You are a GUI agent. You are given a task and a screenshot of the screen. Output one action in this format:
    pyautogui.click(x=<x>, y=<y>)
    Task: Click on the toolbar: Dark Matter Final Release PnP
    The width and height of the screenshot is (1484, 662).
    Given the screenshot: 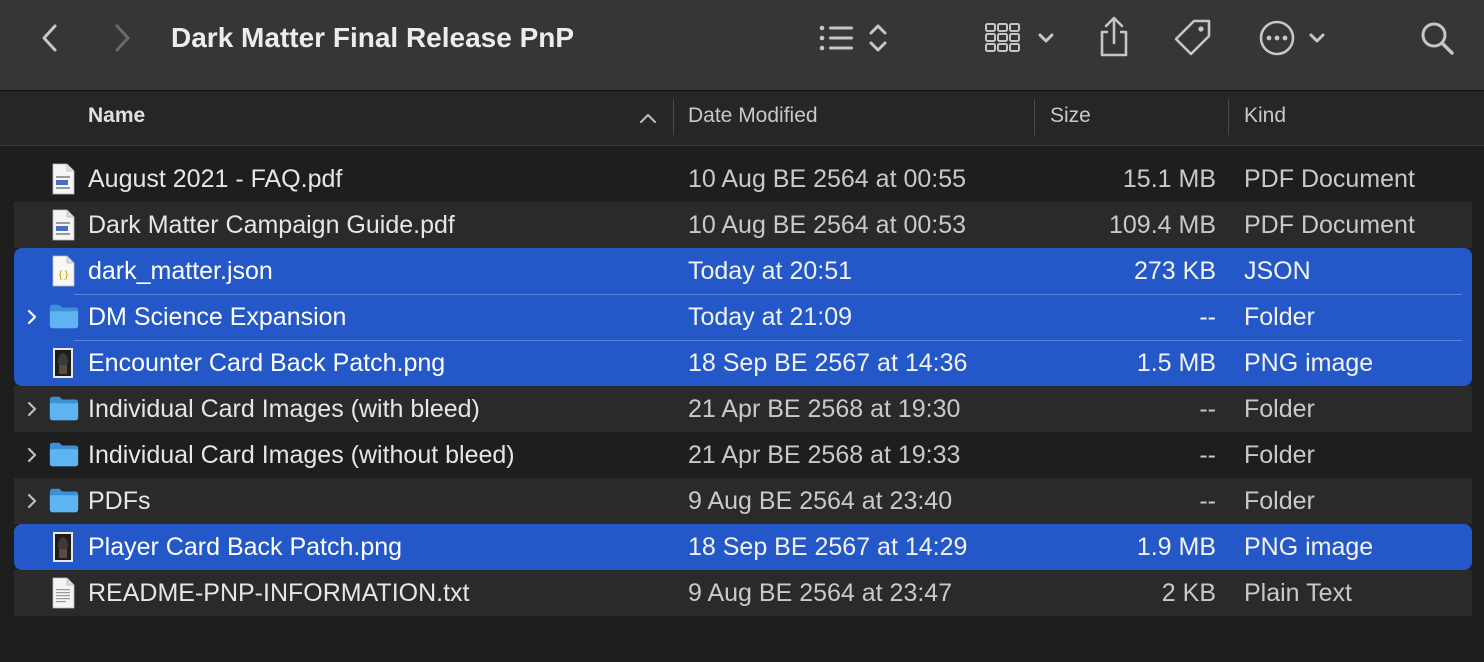 What is the action you would take?
    pyautogui.click(x=742, y=45)
    